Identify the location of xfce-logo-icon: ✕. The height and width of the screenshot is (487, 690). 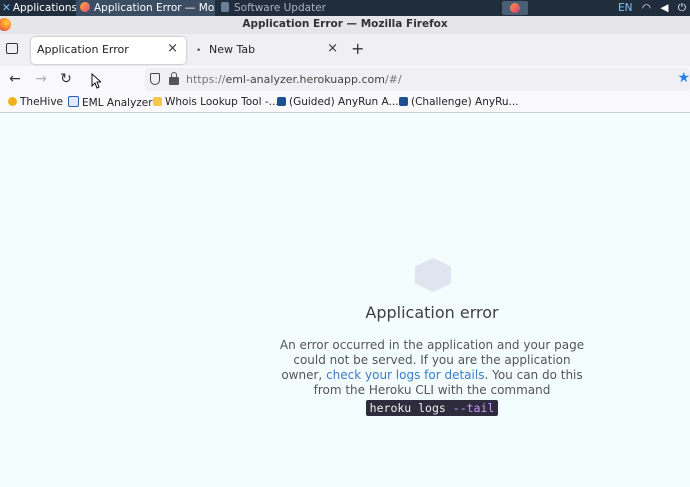
(6, 8).